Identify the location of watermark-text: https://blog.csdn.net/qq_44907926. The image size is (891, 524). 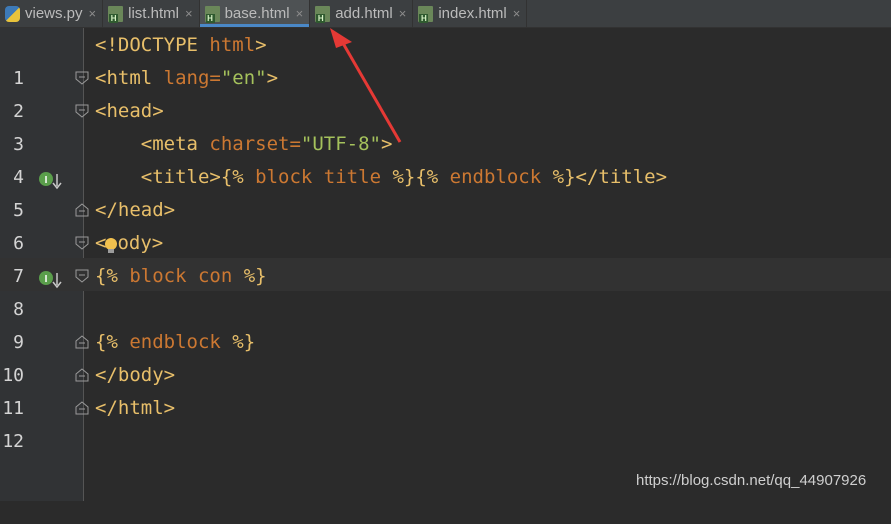
(751, 480).